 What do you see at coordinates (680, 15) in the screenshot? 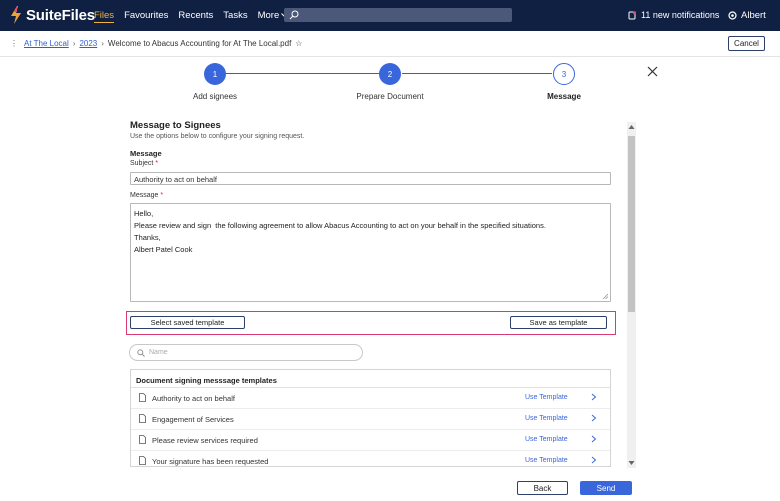
I see `notifications-label: 11 new notifications` at bounding box center [680, 15].